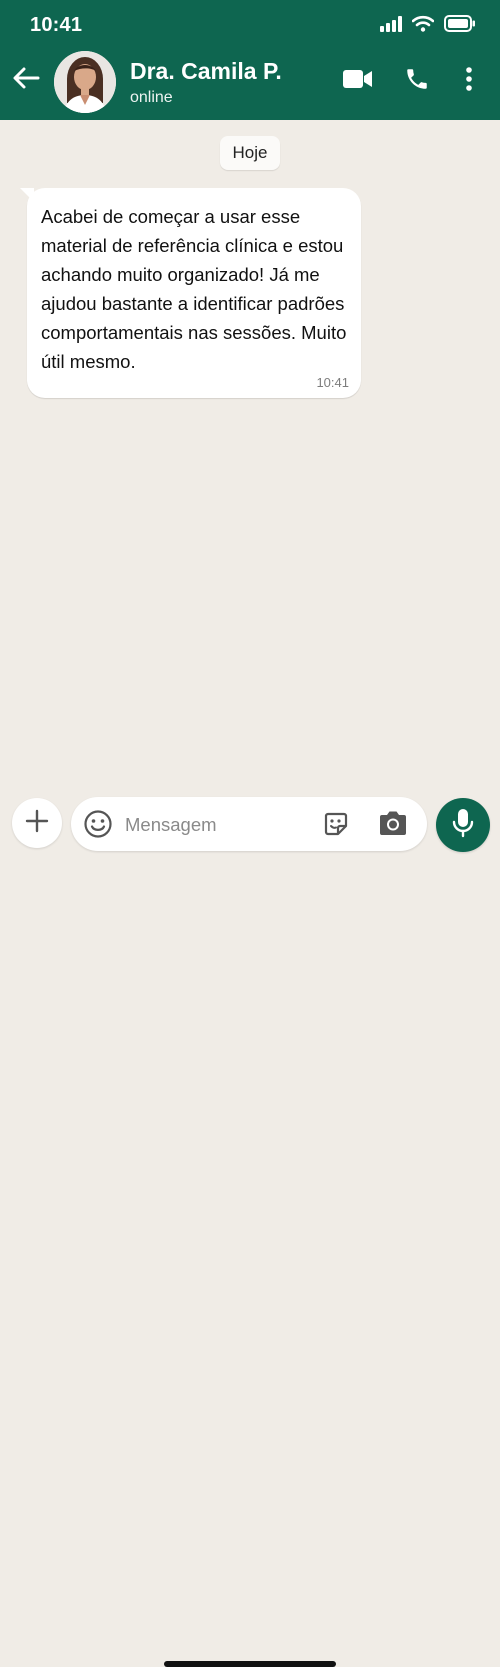  I want to click on video-call-button, so click(358, 81).